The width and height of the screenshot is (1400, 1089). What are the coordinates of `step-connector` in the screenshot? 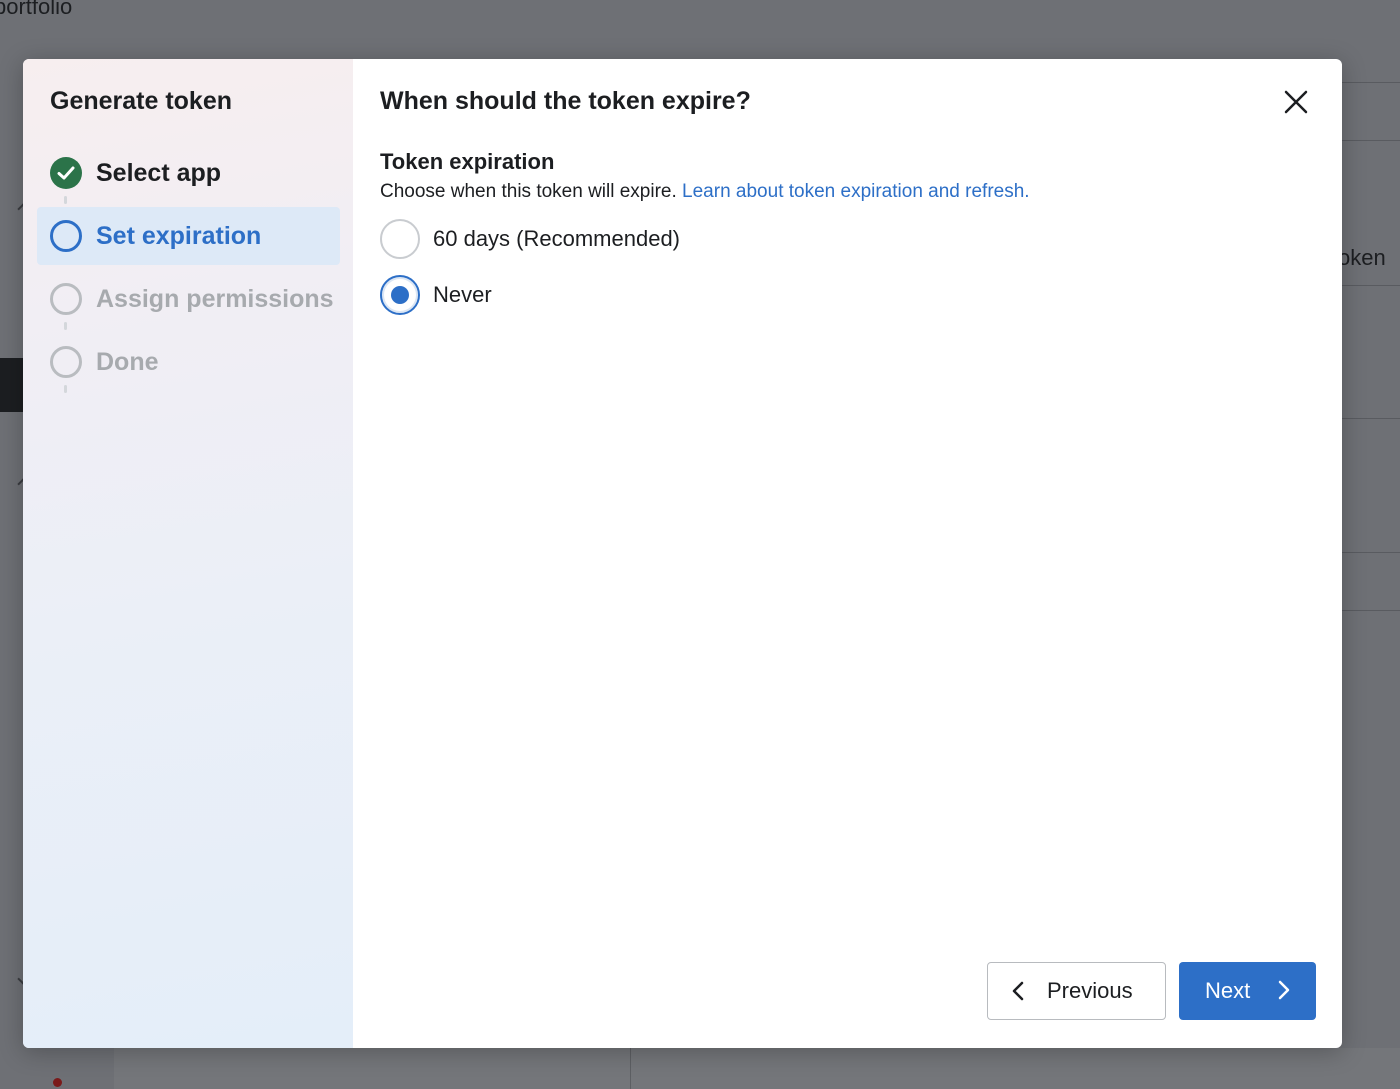 It's located at (65, 200).